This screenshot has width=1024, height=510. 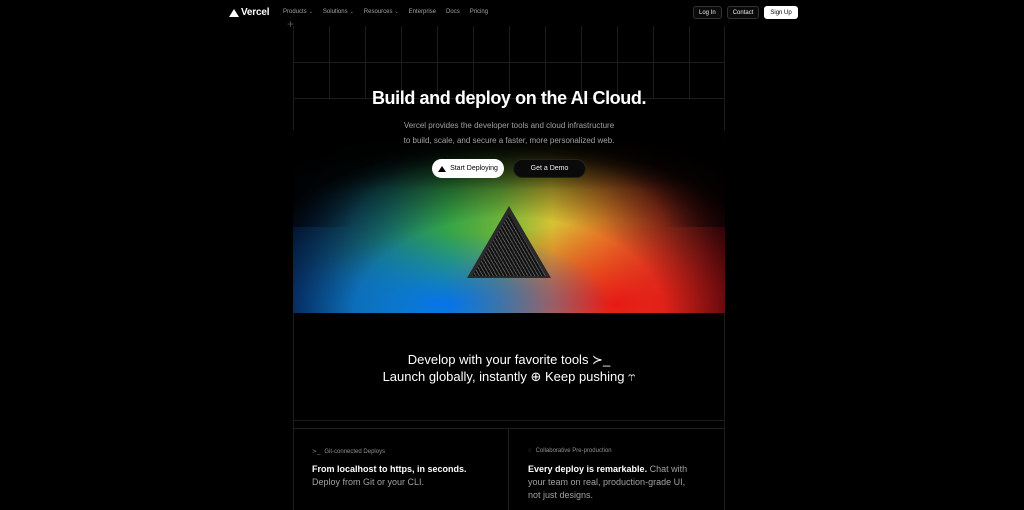 What do you see at coordinates (743, 12) in the screenshot?
I see `contact-button: Contact` at bounding box center [743, 12].